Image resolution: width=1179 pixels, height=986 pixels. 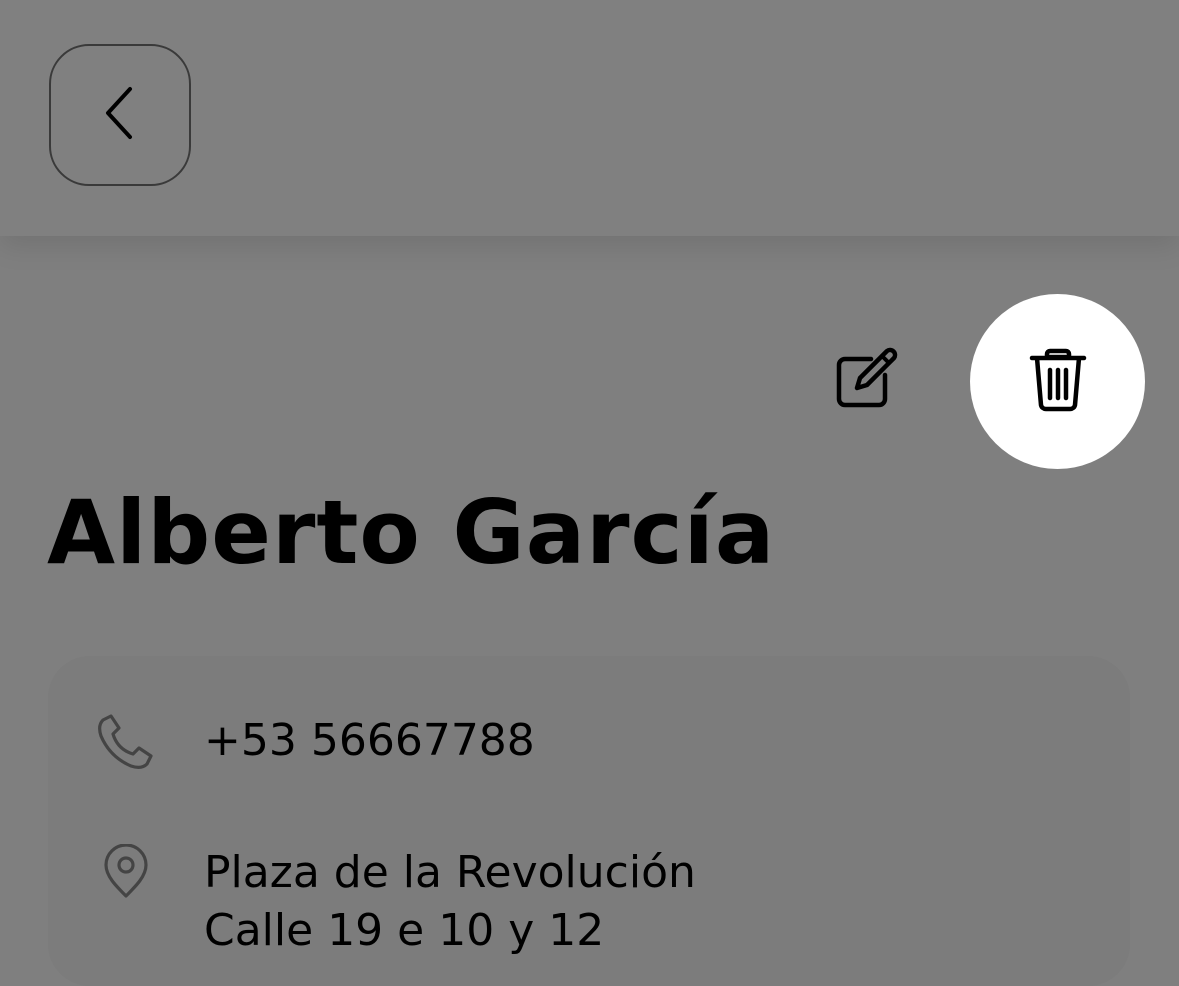 I want to click on map-pin-icon, so click(x=126, y=872).